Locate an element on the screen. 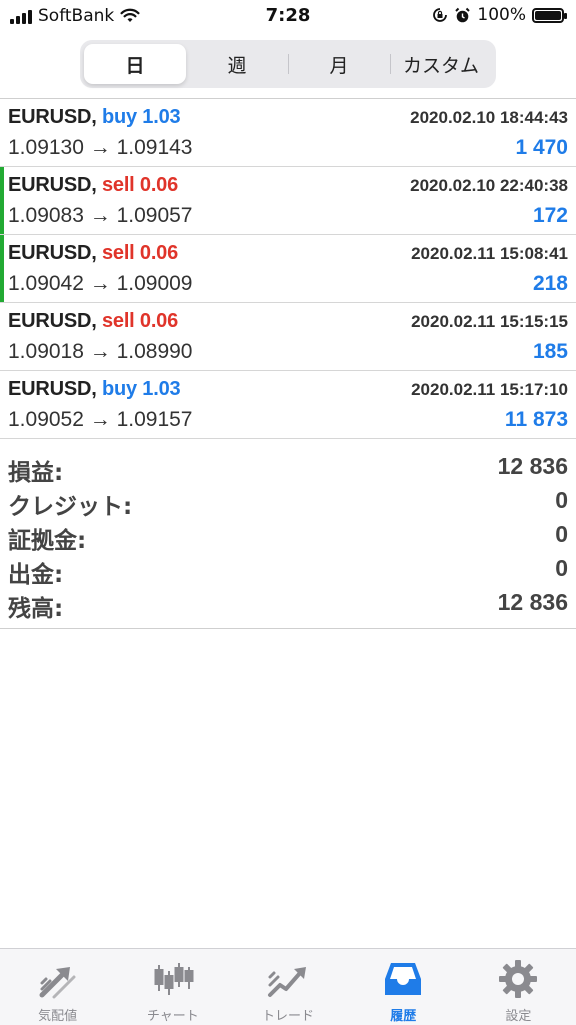  tab-chart: チャート is located at coordinates (172, 987).